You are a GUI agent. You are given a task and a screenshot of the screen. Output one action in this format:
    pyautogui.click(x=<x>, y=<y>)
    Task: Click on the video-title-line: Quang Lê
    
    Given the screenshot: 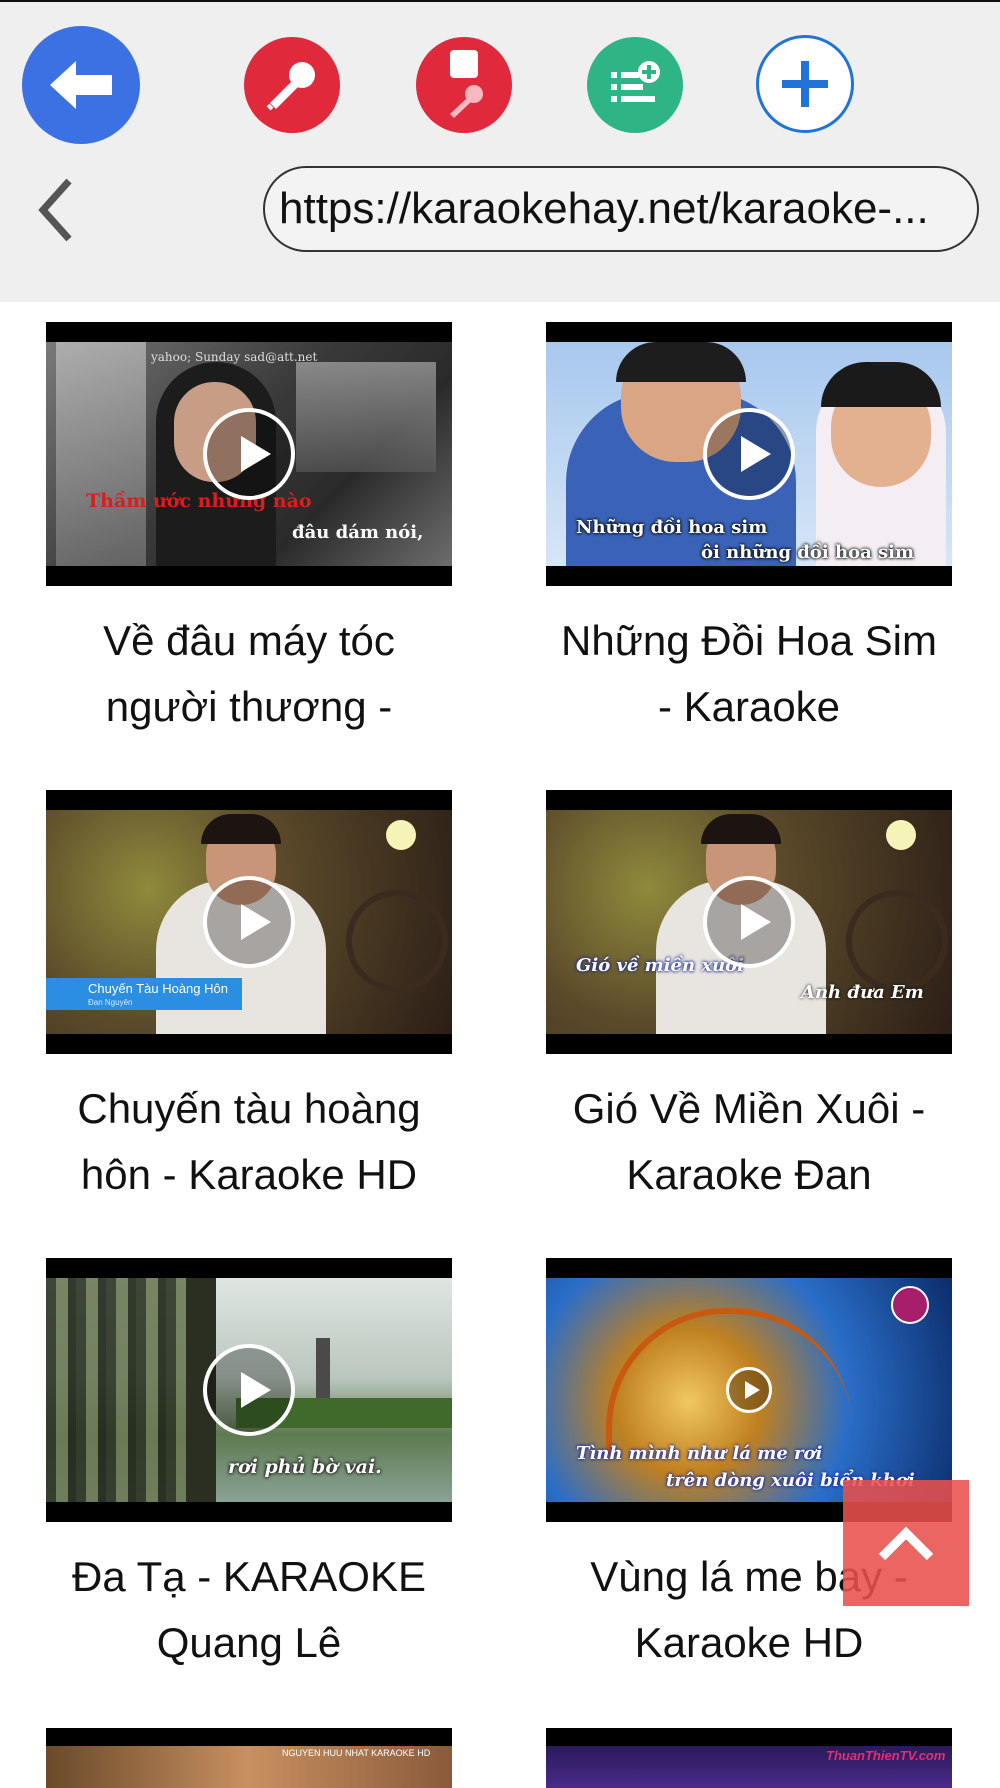 What is the action you would take?
    pyautogui.click(x=249, y=1642)
    